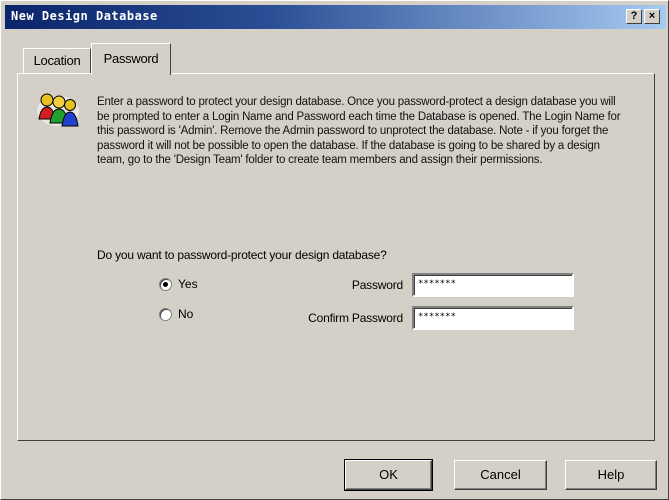 The width and height of the screenshot is (669, 500). I want to click on radio-yes-indicator, so click(165, 284).